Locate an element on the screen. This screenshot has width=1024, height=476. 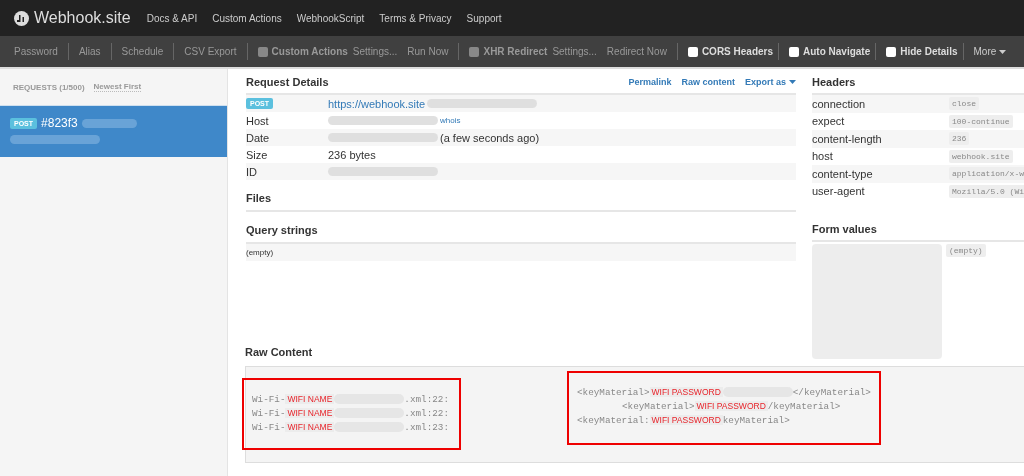
header-value: 236 is located at coordinates (959, 139).